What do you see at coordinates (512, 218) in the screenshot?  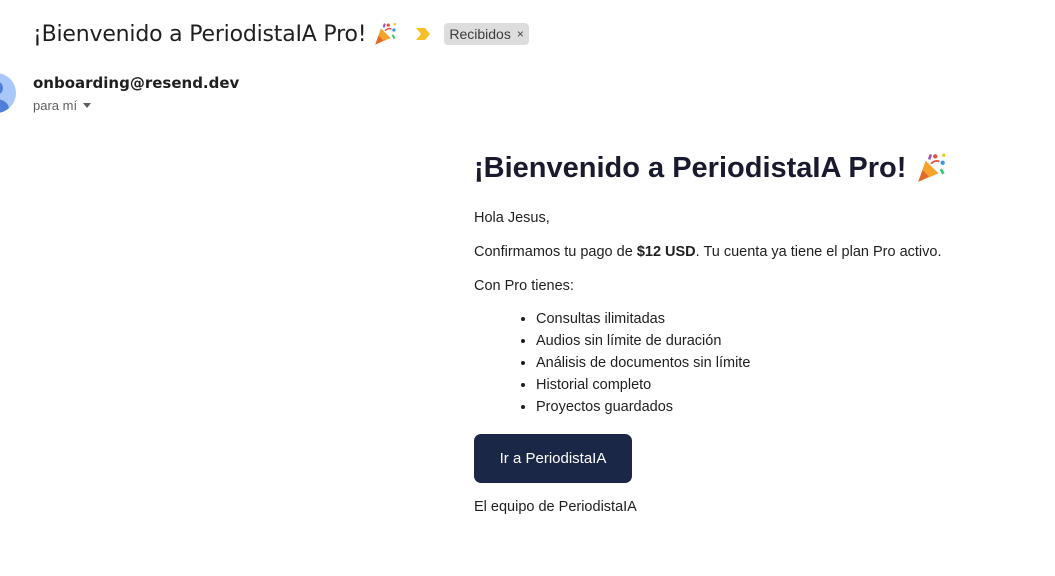 I see `greeting-text: Hola Jesus,` at bounding box center [512, 218].